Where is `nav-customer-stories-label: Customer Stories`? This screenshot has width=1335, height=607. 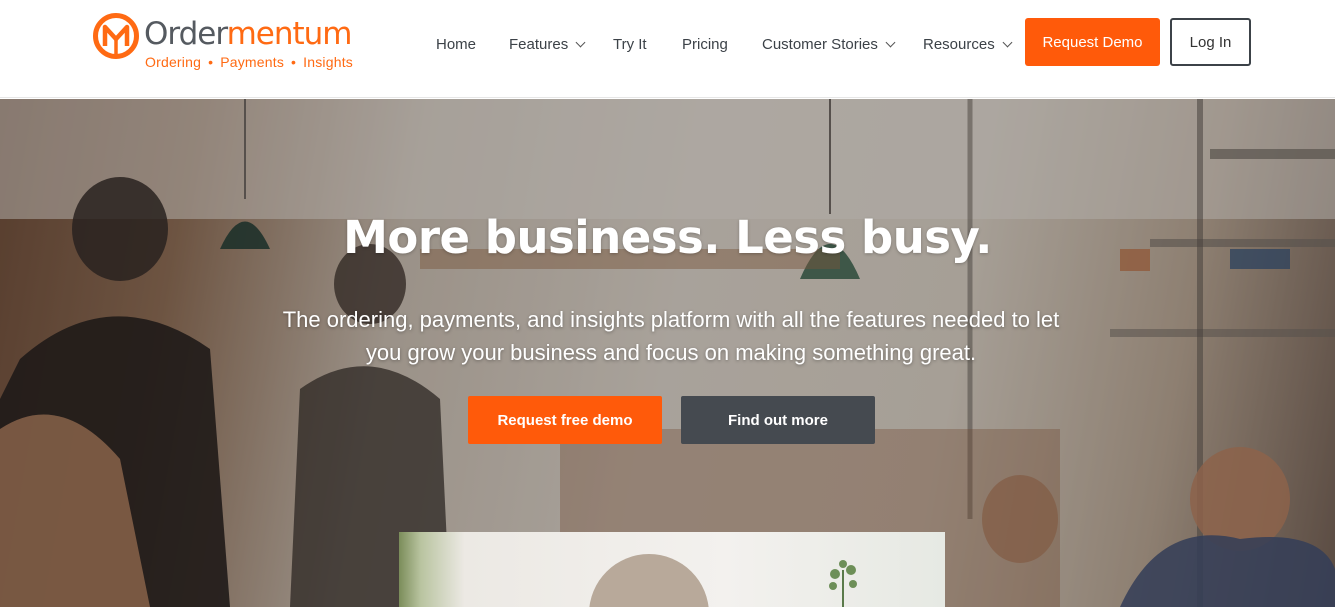
nav-customer-stories-label: Customer Stories is located at coordinates (820, 44).